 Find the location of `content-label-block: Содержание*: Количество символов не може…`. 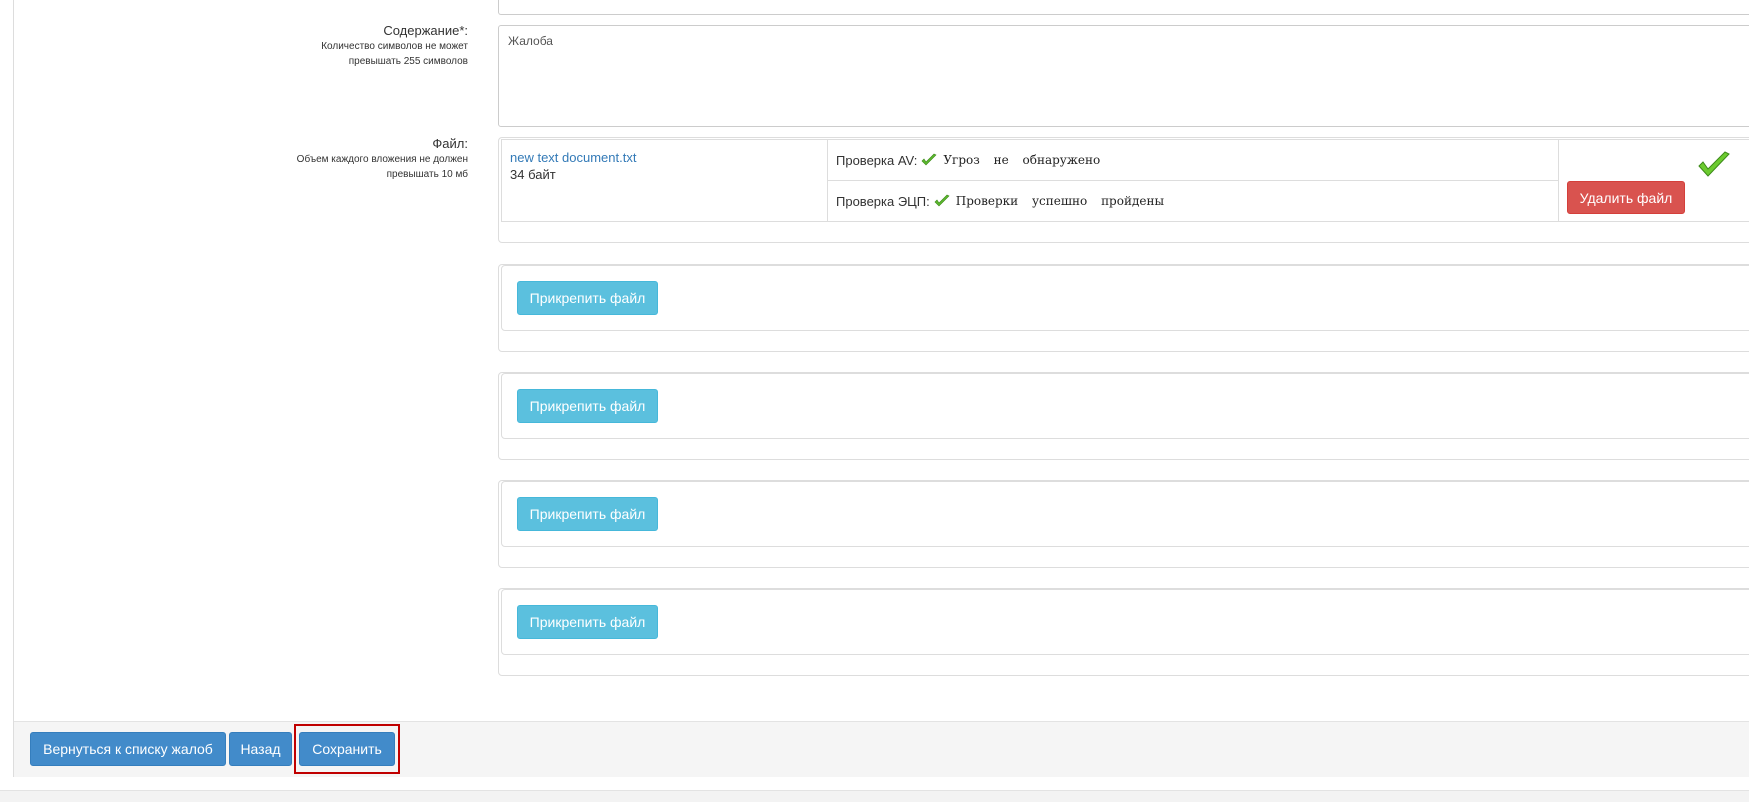

content-label-block: Содержание*: Количество символов не може… is located at coordinates (318, 46).